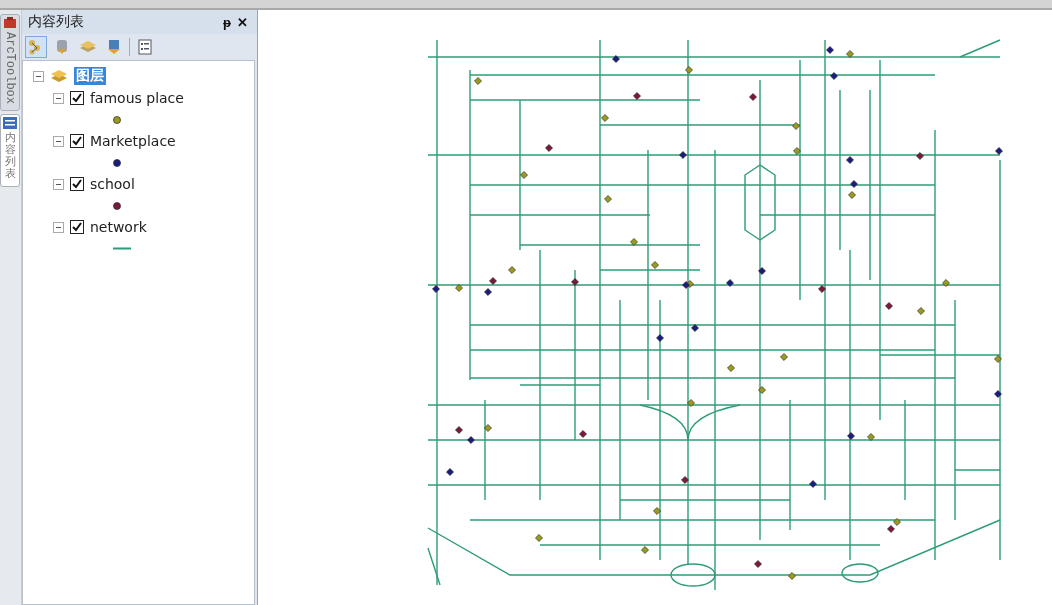 This screenshot has height=605, width=1052. I want to click on layer-name: Marketplace, so click(132, 141).